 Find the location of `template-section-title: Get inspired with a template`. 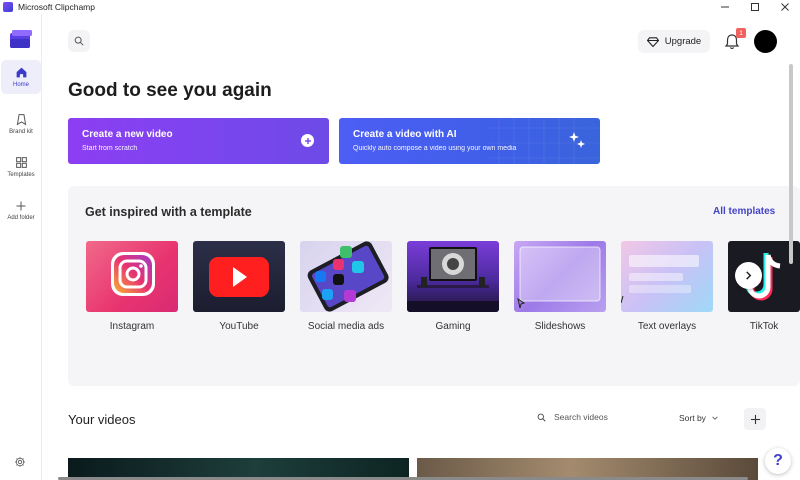

template-section-title: Get inspired with a template is located at coordinates (168, 212).